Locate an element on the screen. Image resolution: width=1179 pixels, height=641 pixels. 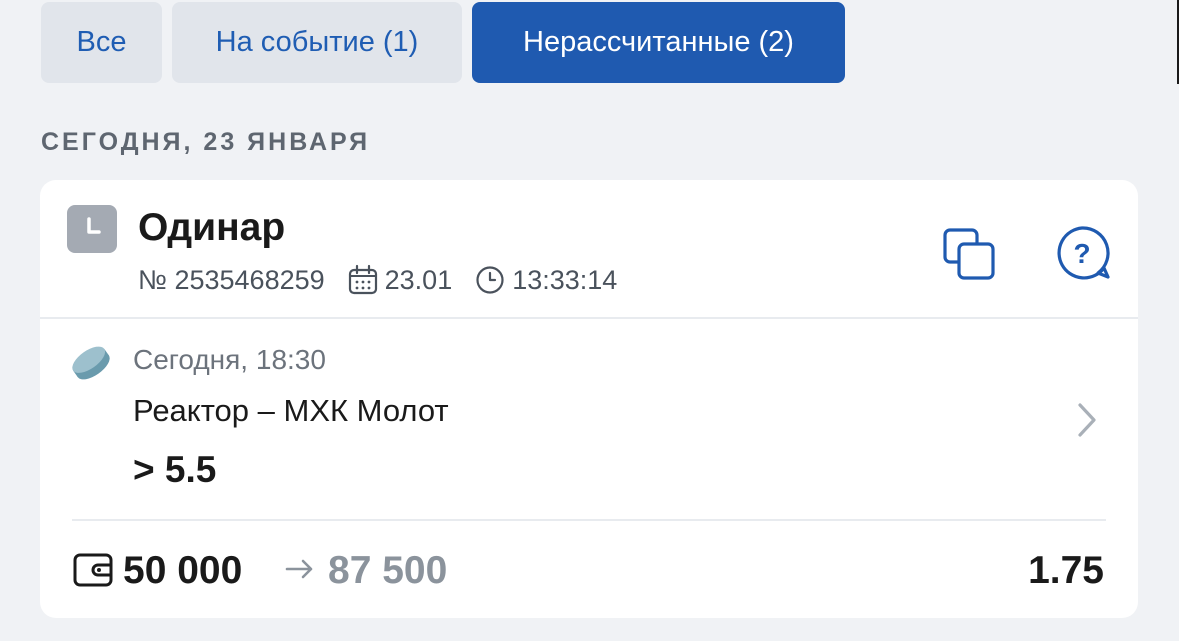
tab-all: Все is located at coordinates (101, 42).